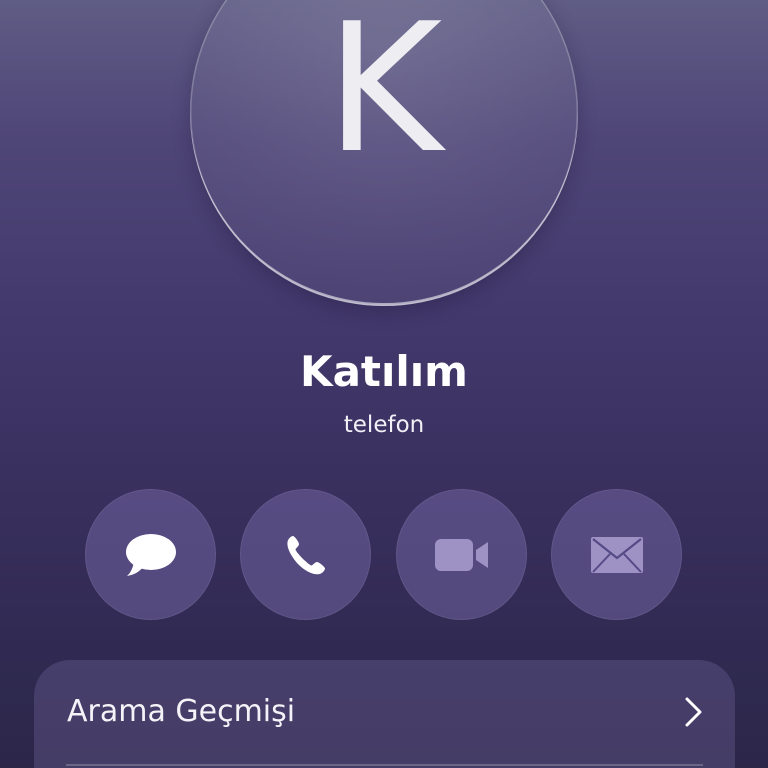  Describe the element at coordinates (384, 96) in the screenshot. I see `avatar-initial: K` at that location.